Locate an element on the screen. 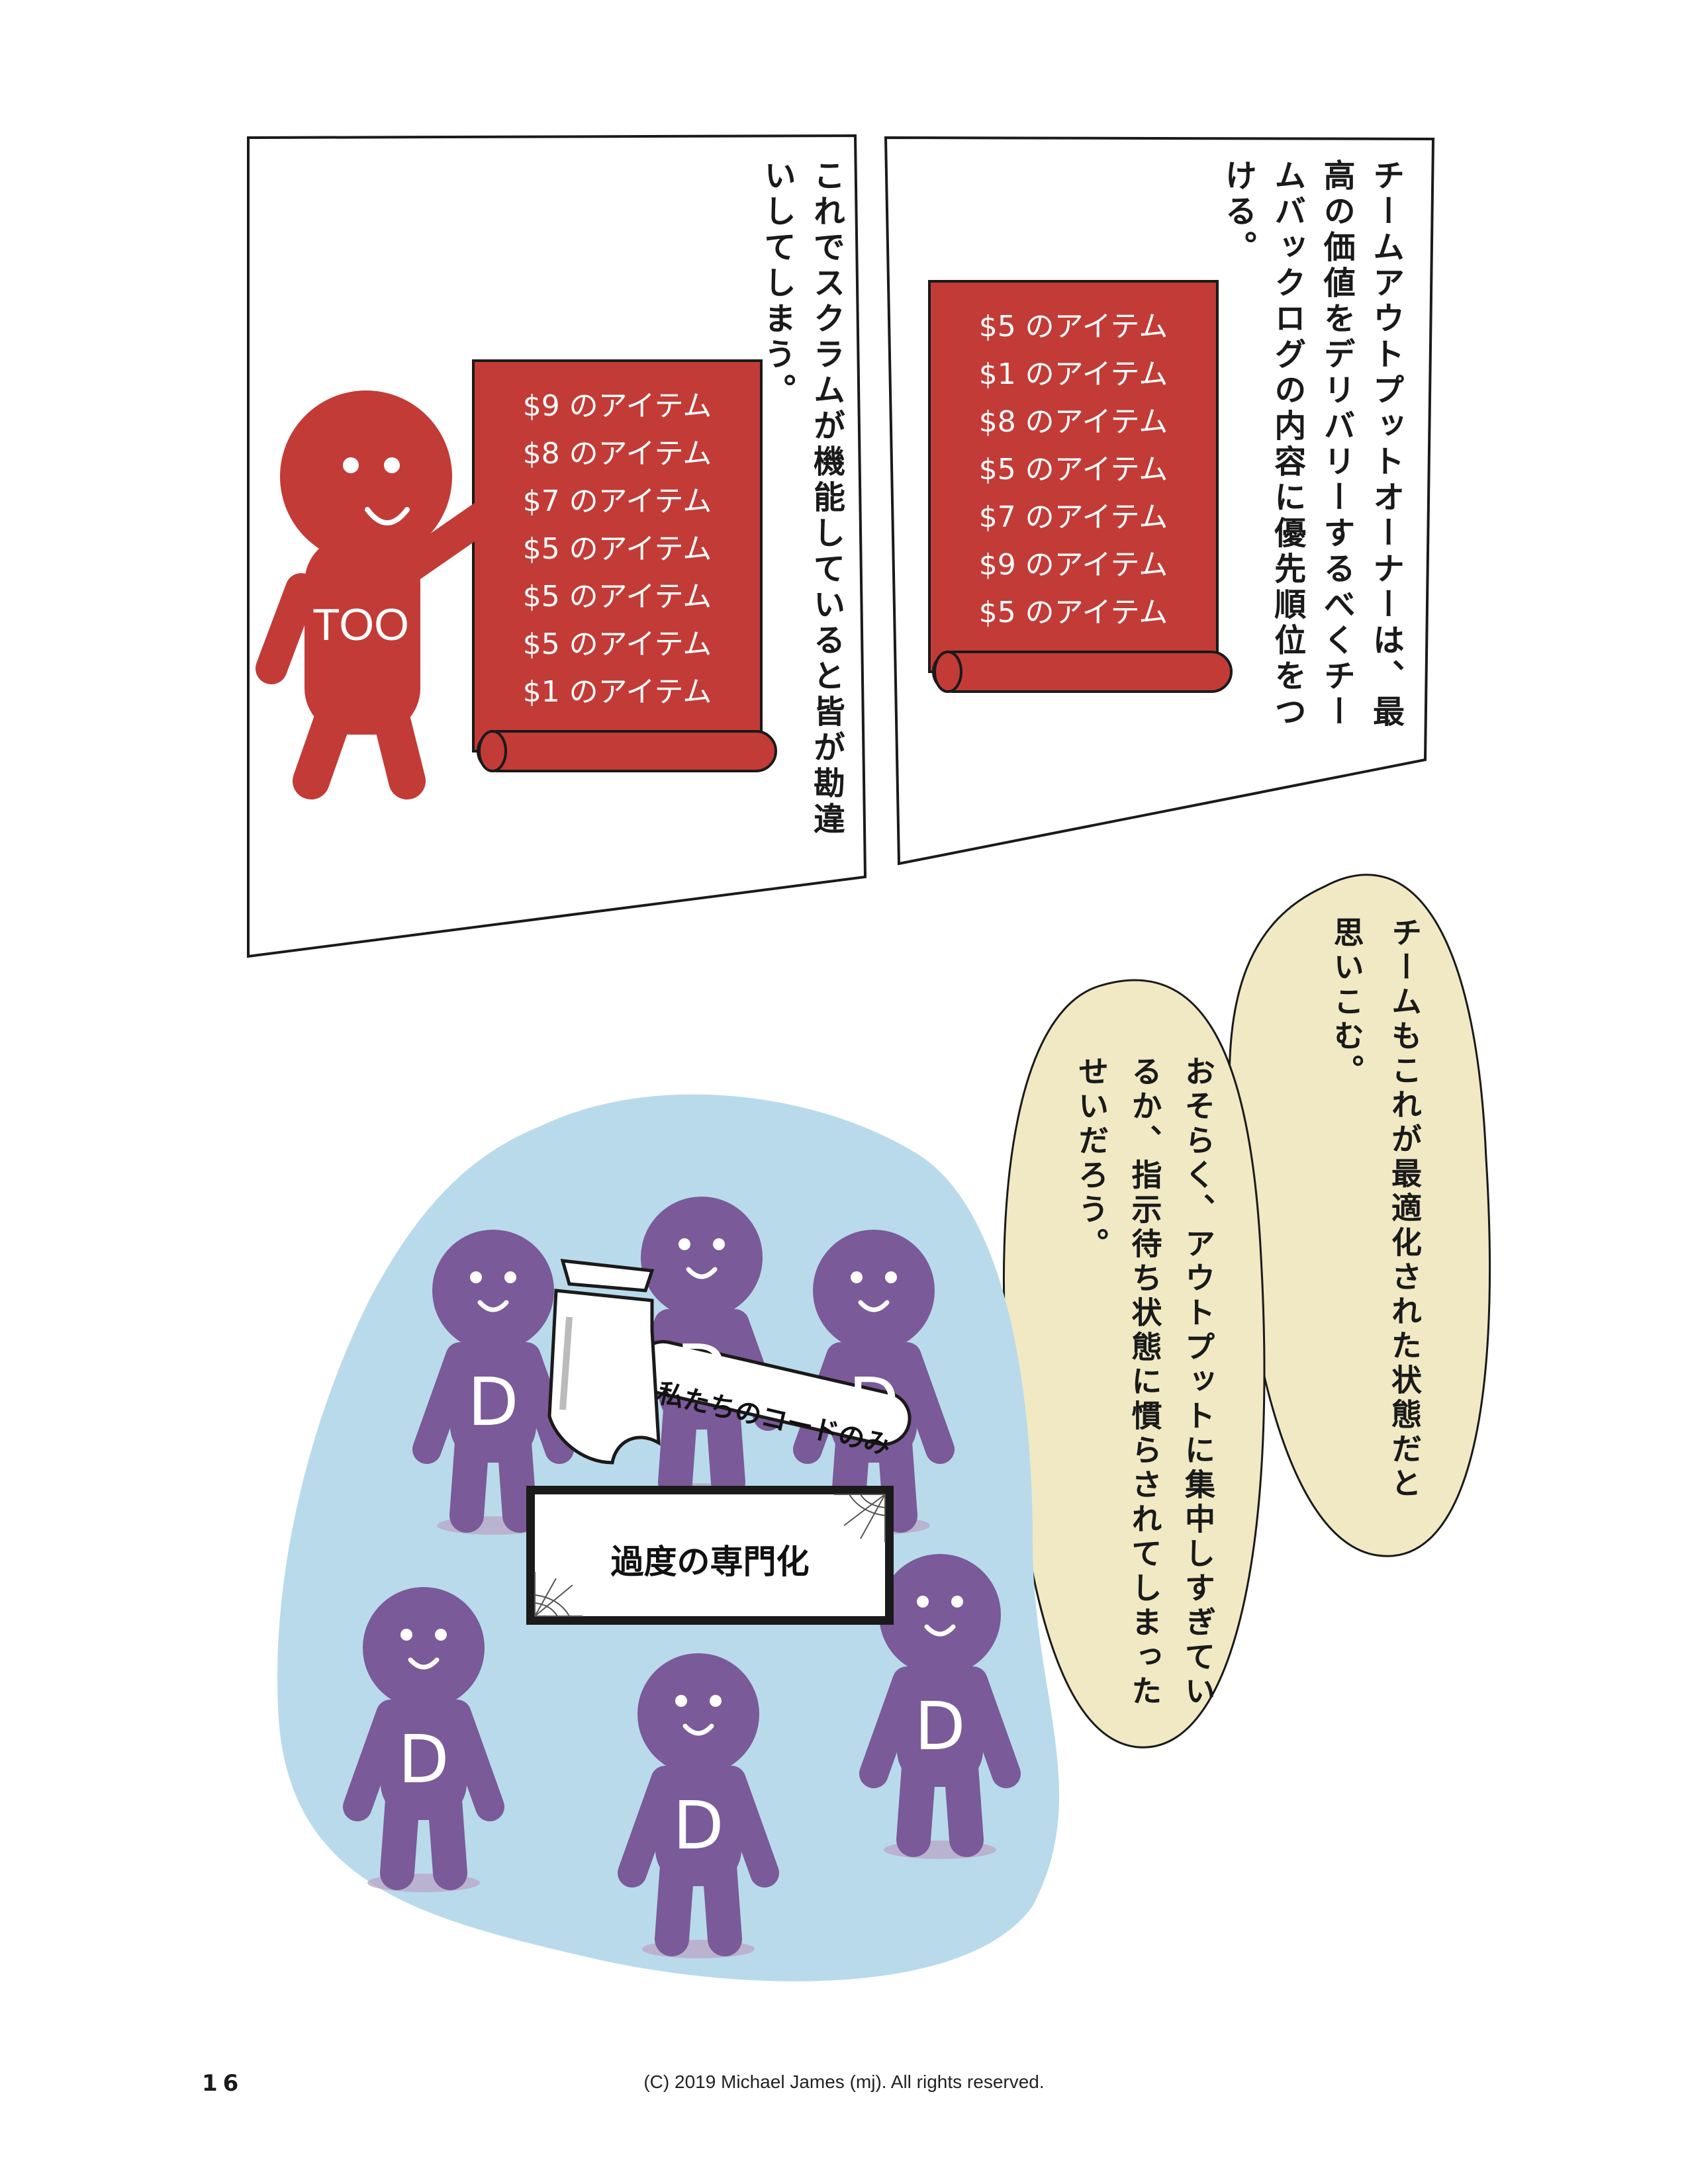  specialization-sign-label: 過度の専門化 is located at coordinates (710, 1562).